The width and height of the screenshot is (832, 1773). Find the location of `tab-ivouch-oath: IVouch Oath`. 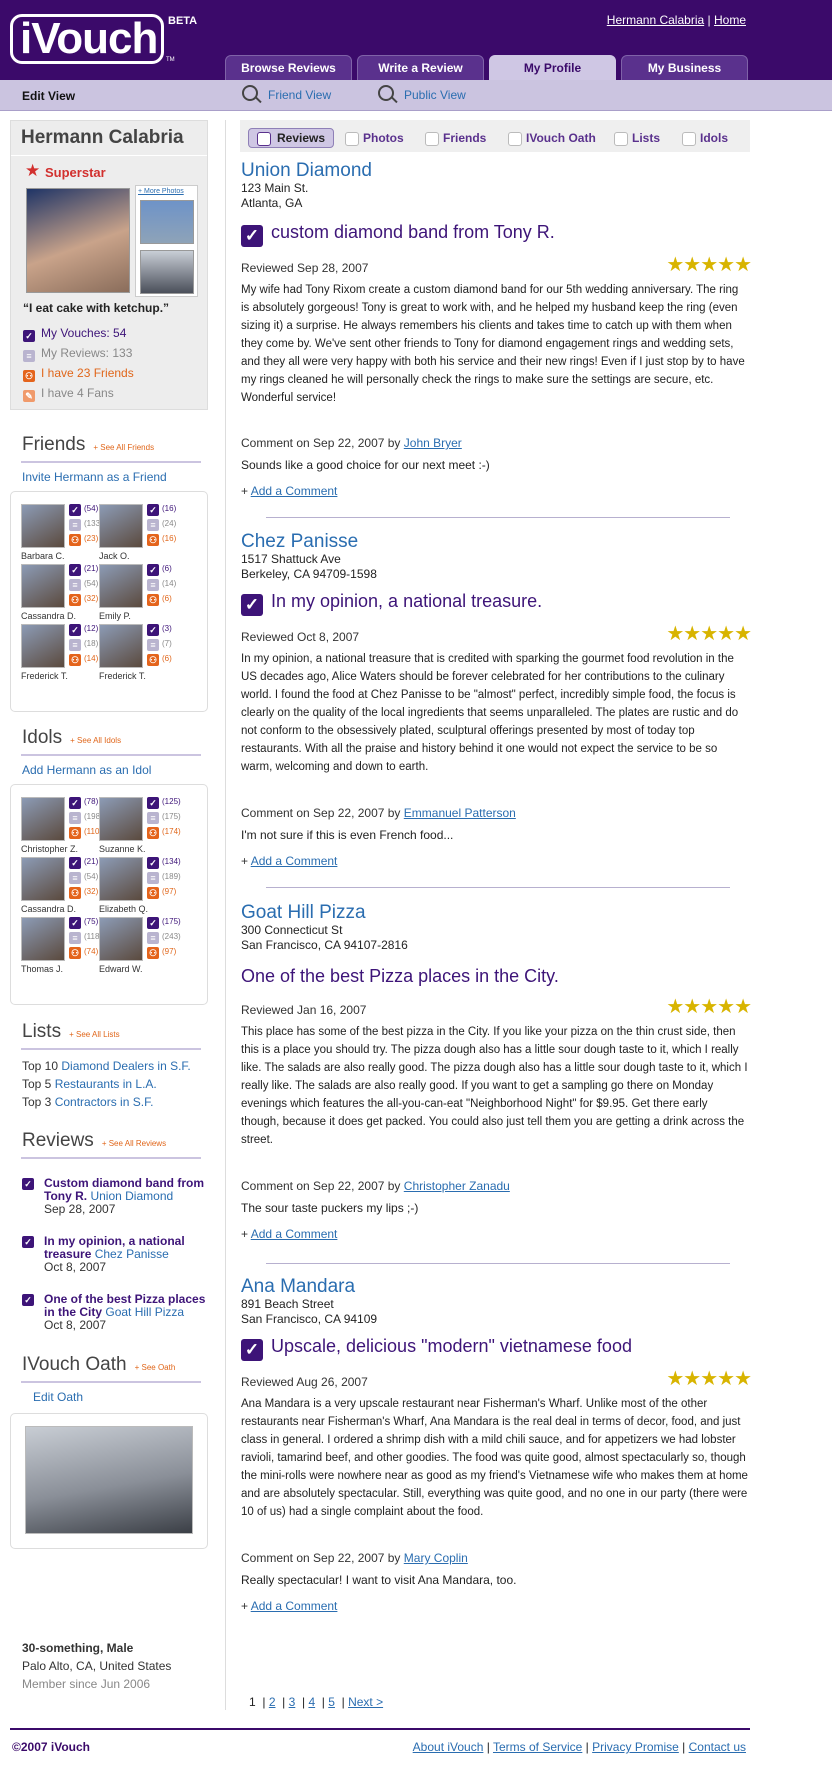

tab-ivouch-oath: IVouch Oath is located at coordinates (552, 138).